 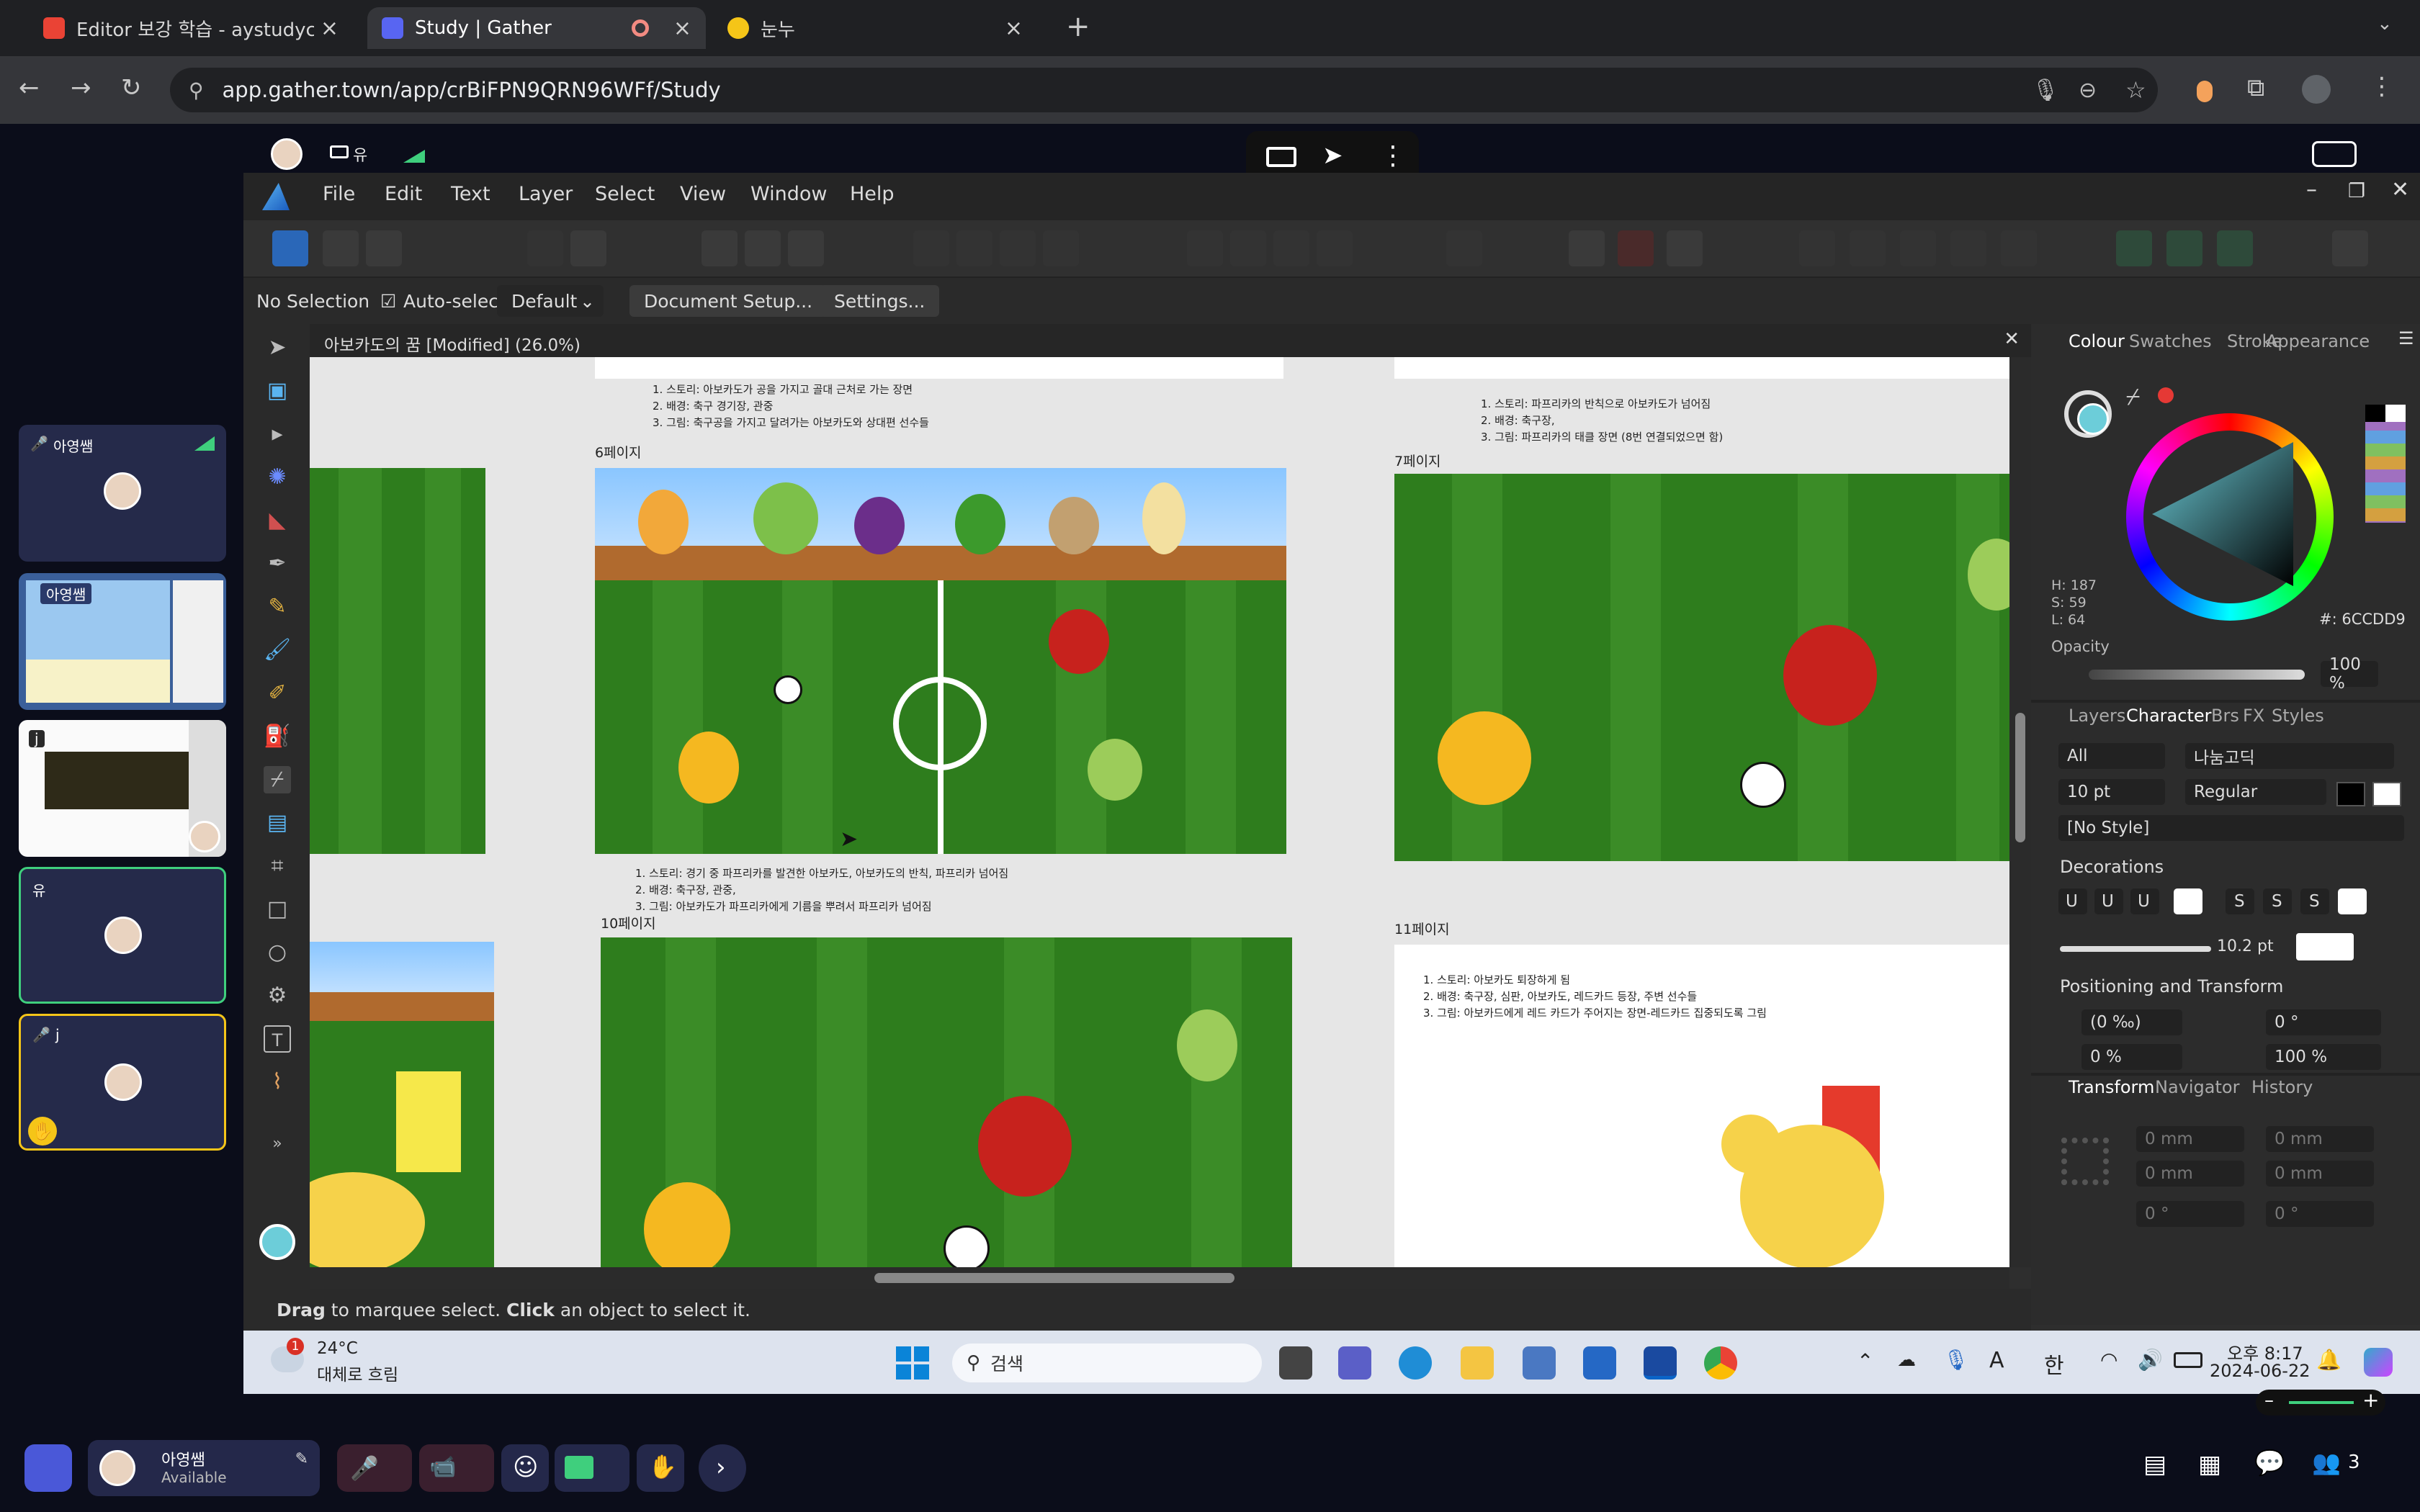 I want to click on move-tool-icon: ➤, so click(x=277, y=347).